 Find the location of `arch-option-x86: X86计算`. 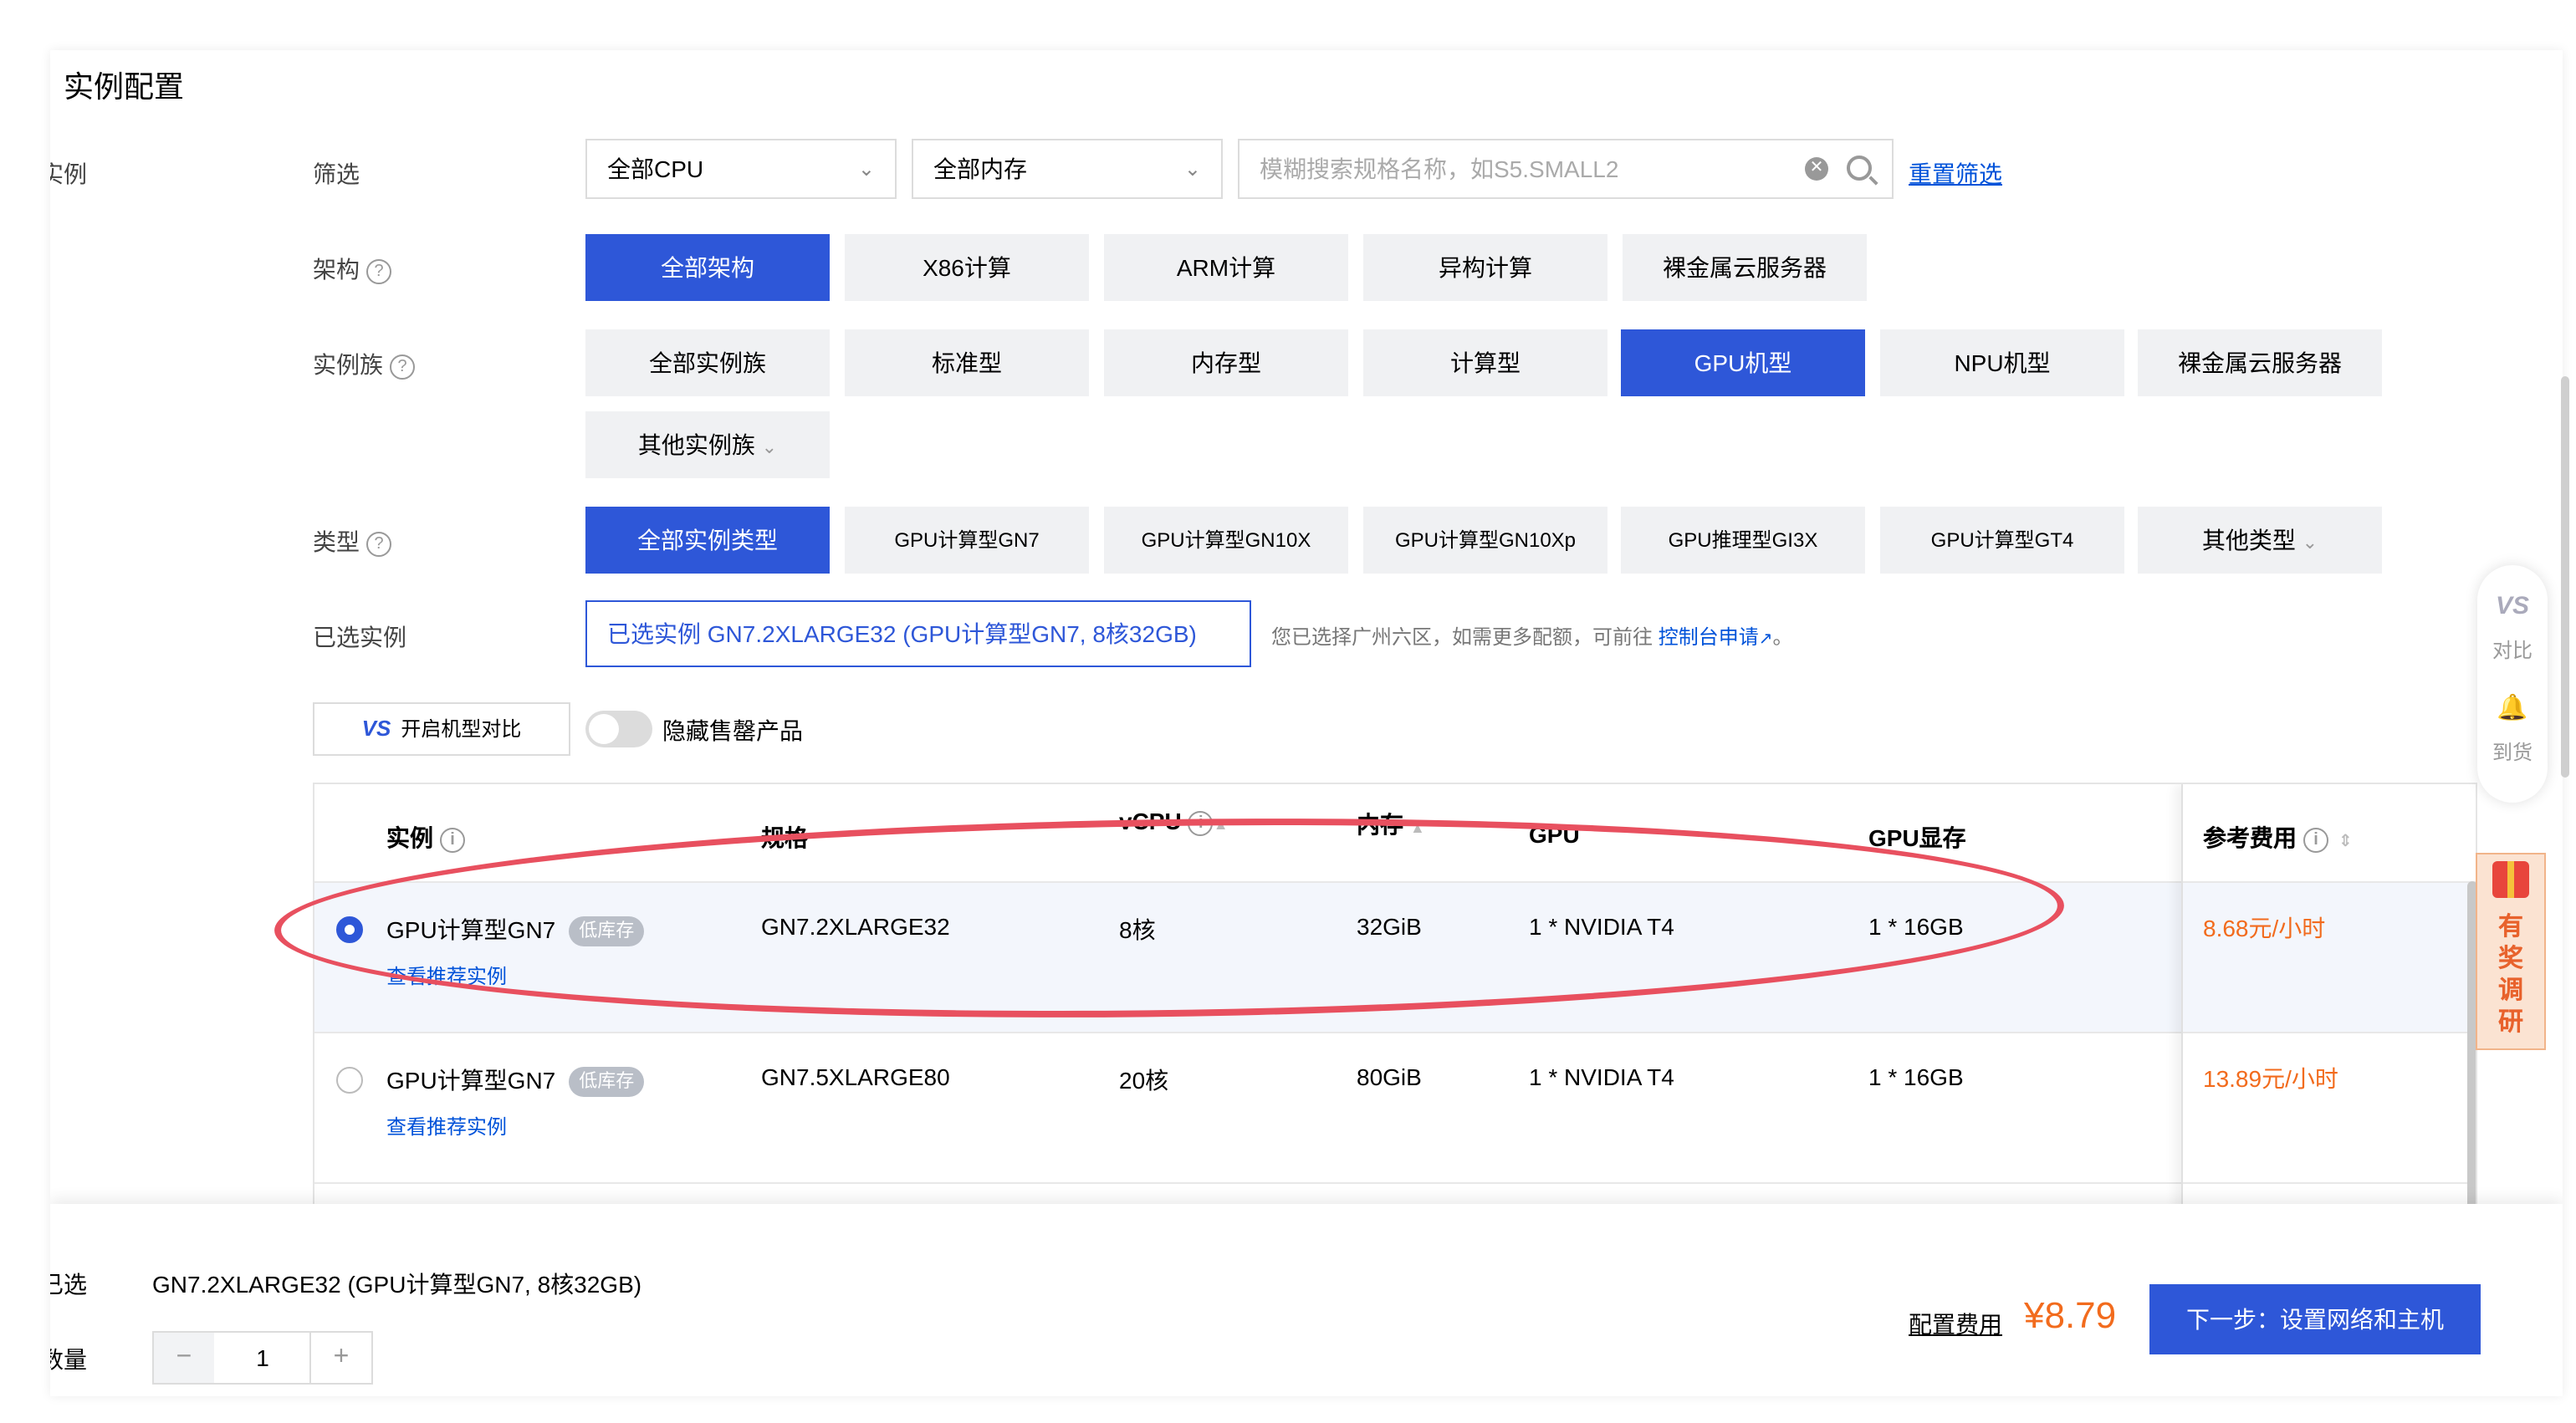

arch-option-x86: X86计算 is located at coordinates (967, 267).